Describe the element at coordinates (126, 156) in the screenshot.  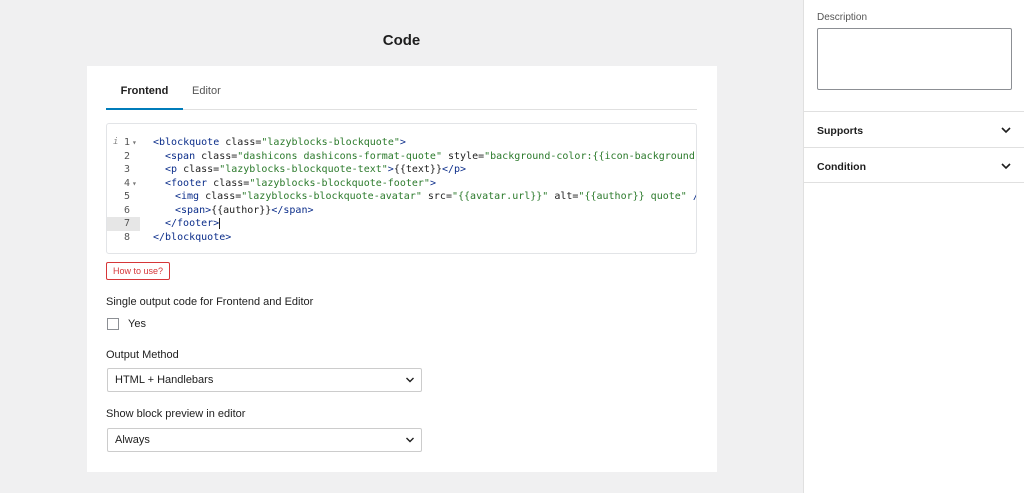
I see `line-number: 2` at that location.